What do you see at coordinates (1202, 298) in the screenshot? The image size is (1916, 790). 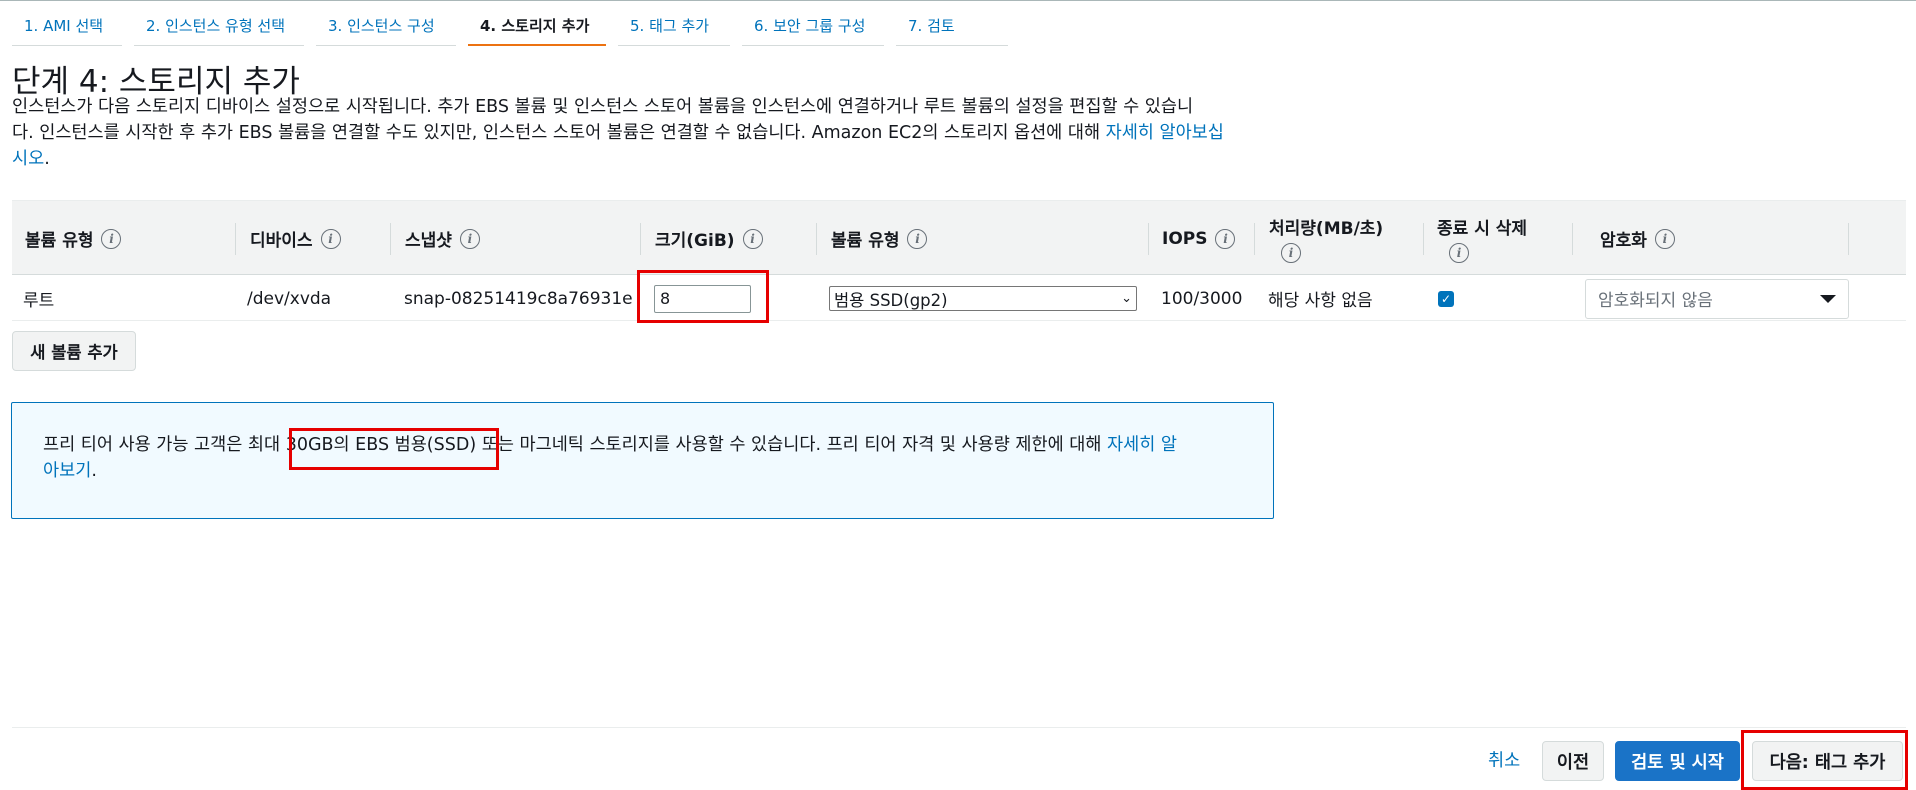 I see `cell-iops: 100/3000` at bounding box center [1202, 298].